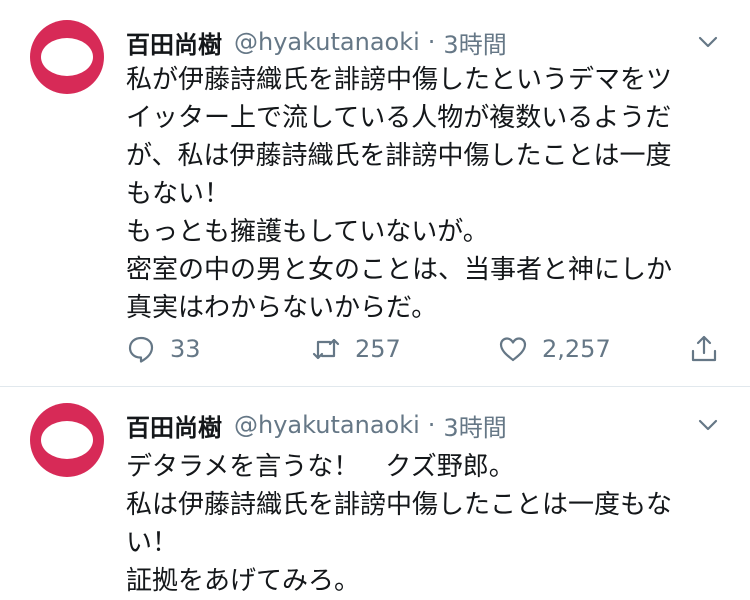  What do you see at coordinates (704, 348) in the screenshot?
I see `share-icon` at bounding box center [704, 348].